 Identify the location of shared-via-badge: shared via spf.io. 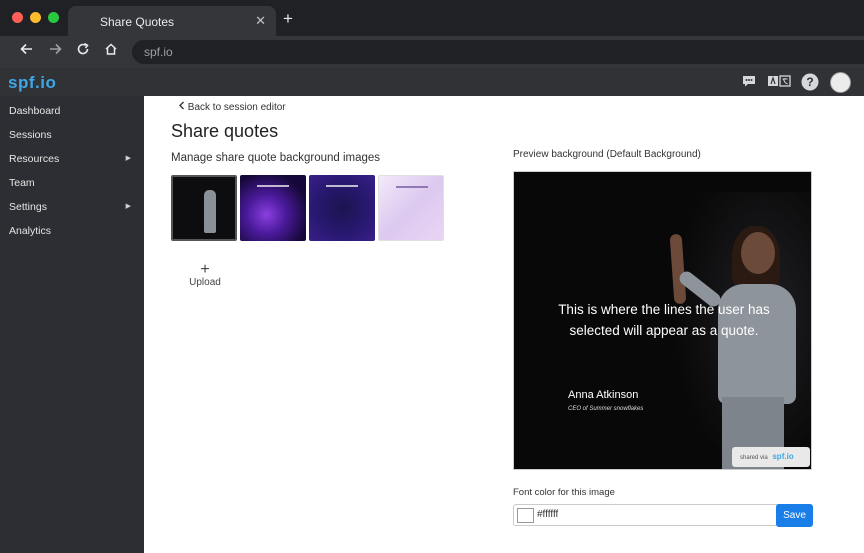
(771, 457).